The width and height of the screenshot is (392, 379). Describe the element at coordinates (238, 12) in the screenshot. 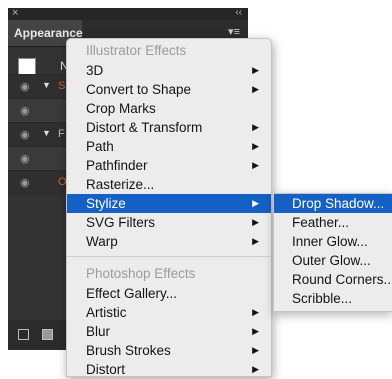

I see `collapse-icon: ‹‹` at that location.